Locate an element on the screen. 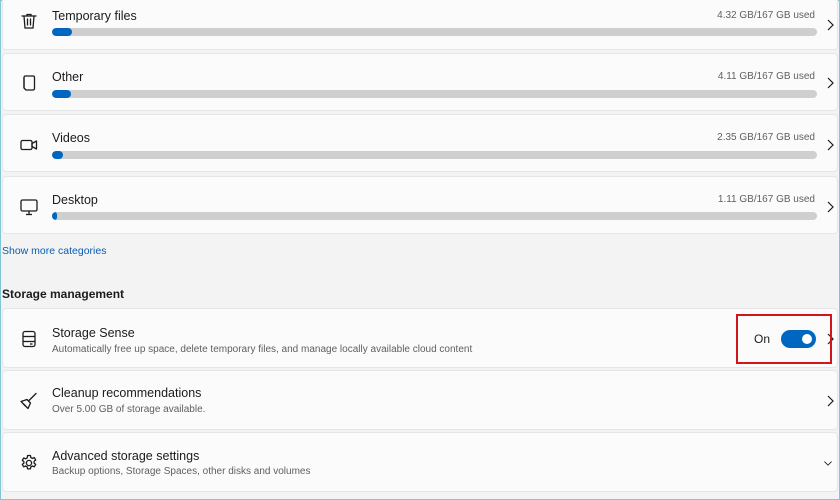  cleanup-title: Cleanup recommendations is located at coordinates (127, 393).